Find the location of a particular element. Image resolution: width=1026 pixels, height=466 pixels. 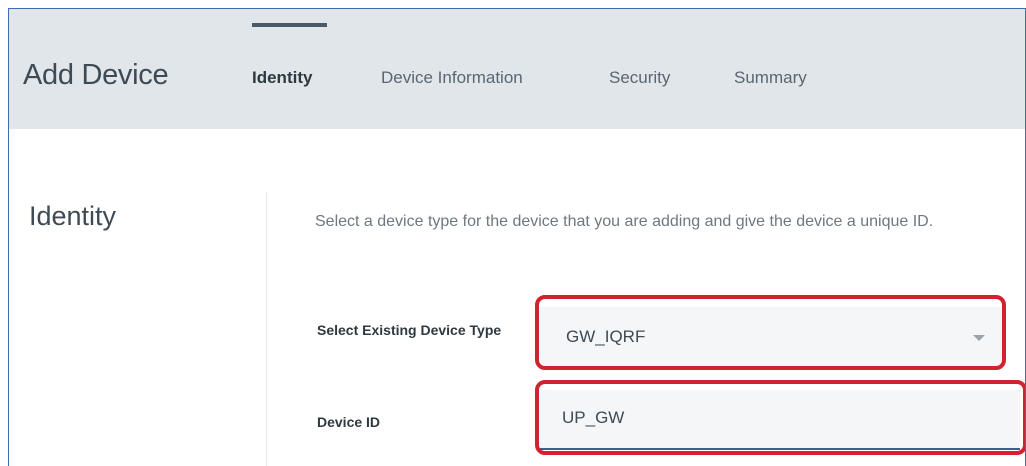

active-tab-indicator is located at coordinates (289, 25).